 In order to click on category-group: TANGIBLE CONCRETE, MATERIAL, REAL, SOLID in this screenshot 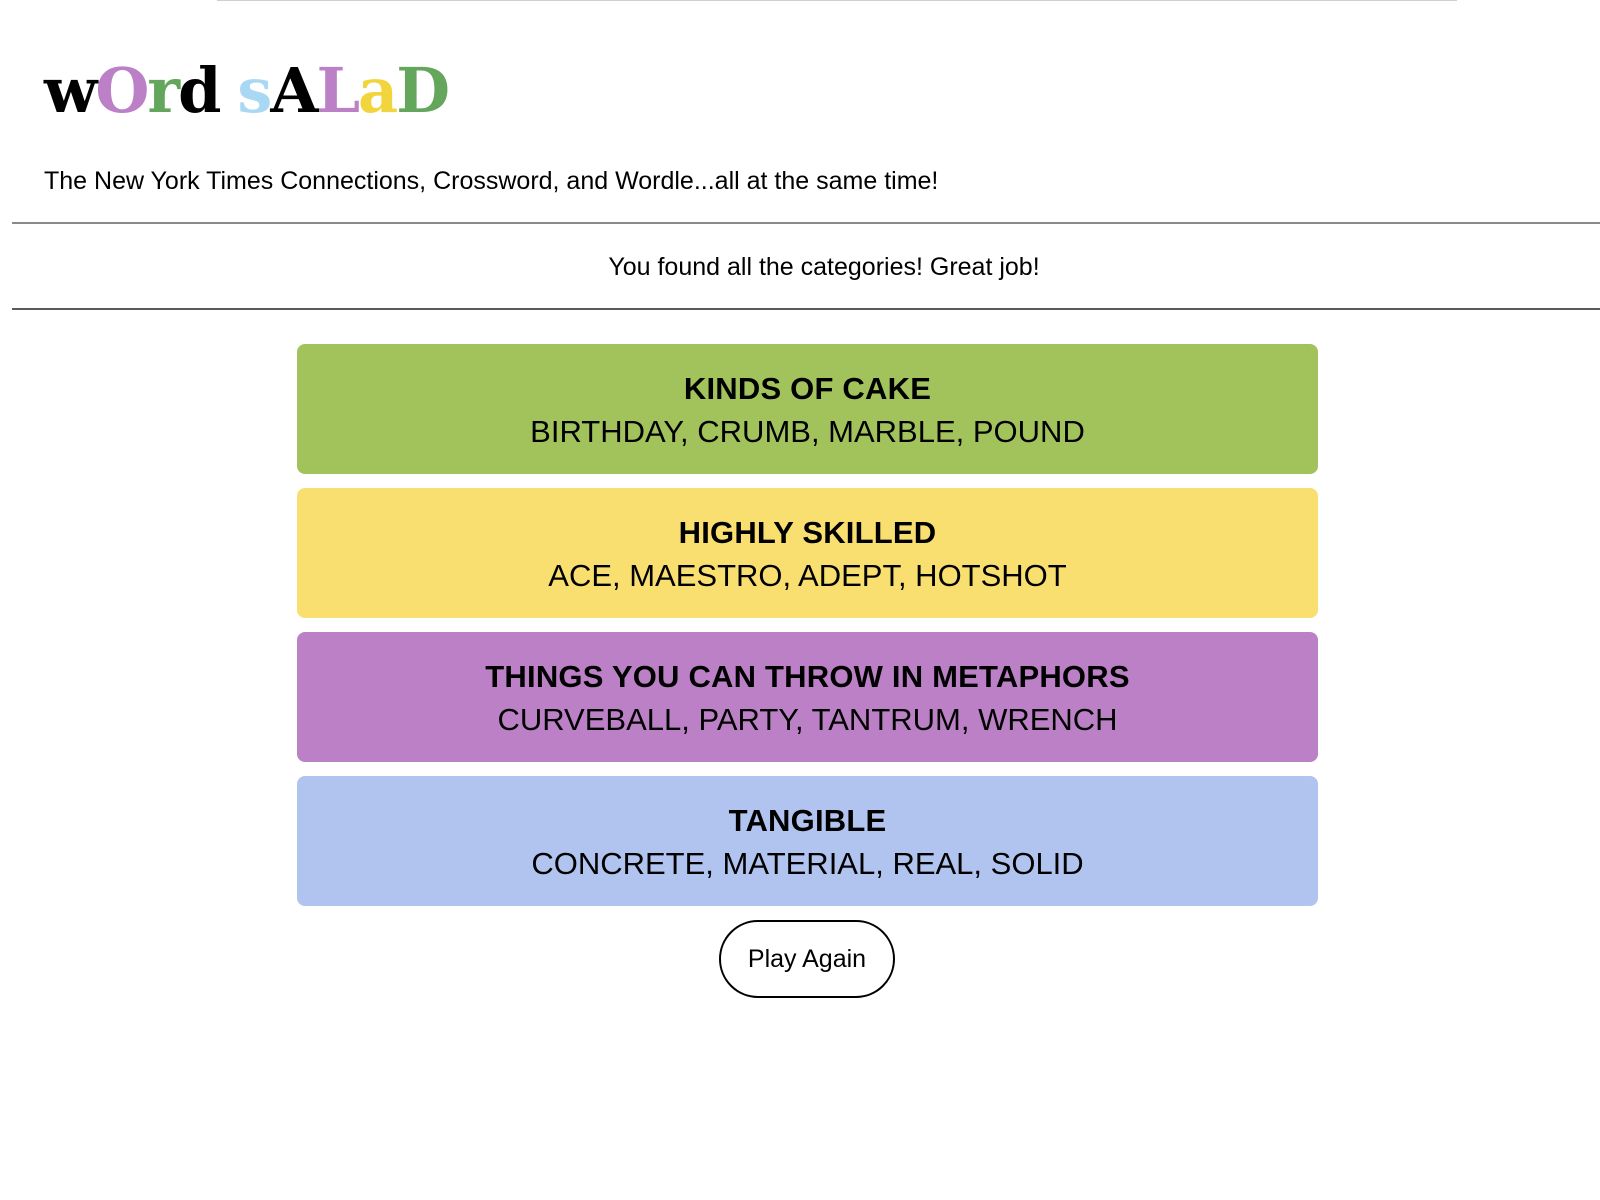, I will do `click(807, 841)`.